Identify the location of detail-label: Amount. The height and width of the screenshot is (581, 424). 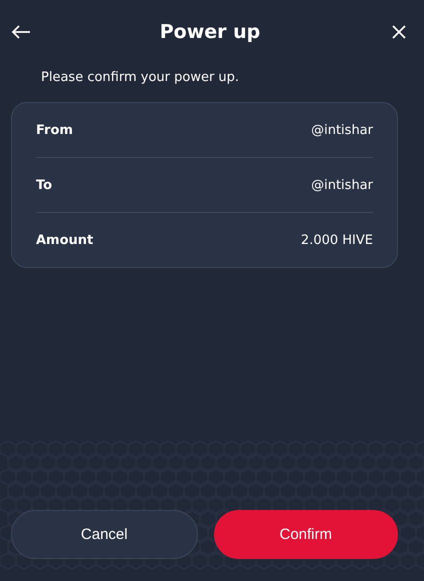
(65, 240).